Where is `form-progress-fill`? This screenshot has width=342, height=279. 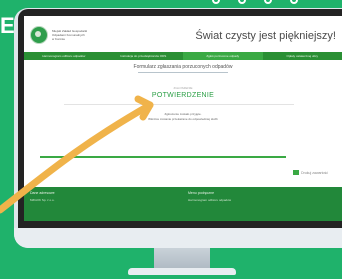
form-progress-fill is located at coordinates (163, 157).